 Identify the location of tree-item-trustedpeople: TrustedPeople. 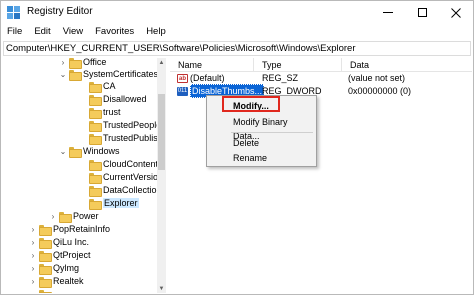
(120, 125).